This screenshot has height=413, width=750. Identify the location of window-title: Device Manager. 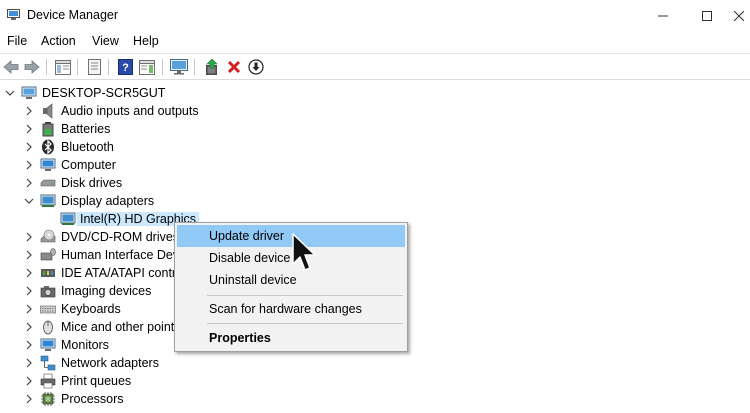
(73, 15).